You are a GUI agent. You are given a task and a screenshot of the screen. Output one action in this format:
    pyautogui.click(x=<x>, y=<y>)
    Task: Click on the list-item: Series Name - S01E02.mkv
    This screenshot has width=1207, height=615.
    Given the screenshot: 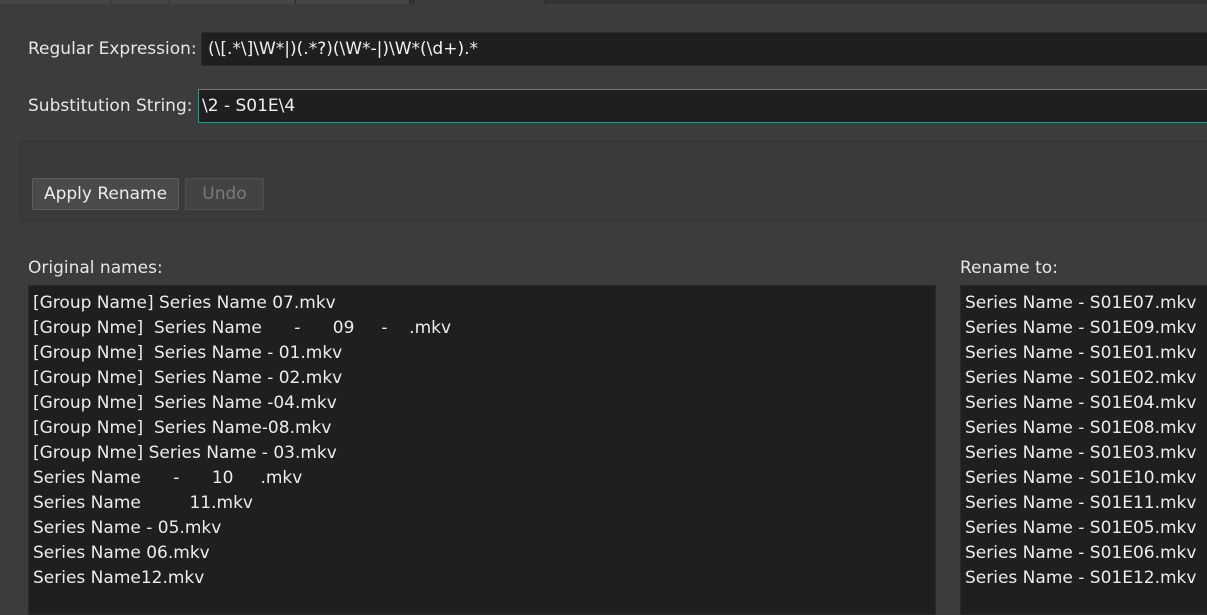 What is the action you would take?
    pyautogui.click(x=1086, y=378)
    